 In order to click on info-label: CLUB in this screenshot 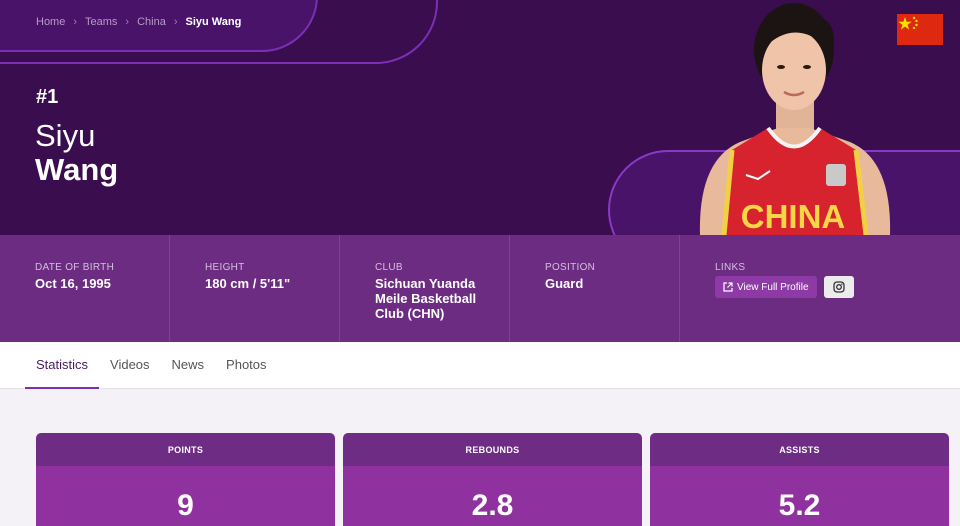, I will do `click(389, 267)`.